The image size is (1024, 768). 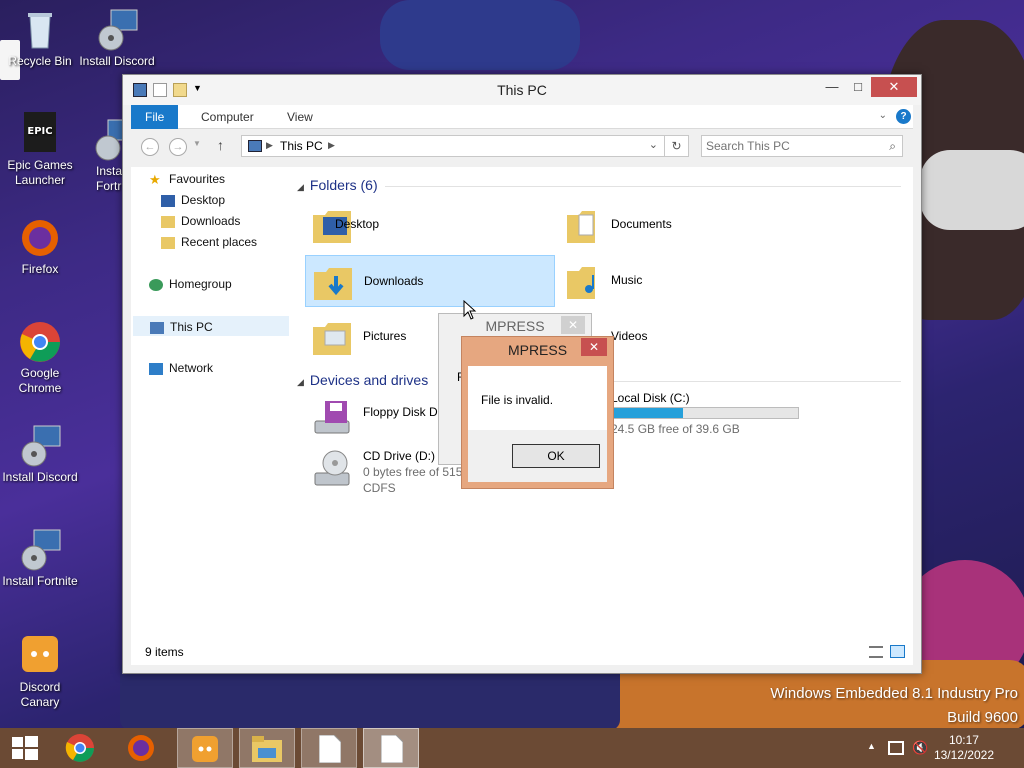 I want to click on nav-label: Recent places, so click(x=219, y=242).